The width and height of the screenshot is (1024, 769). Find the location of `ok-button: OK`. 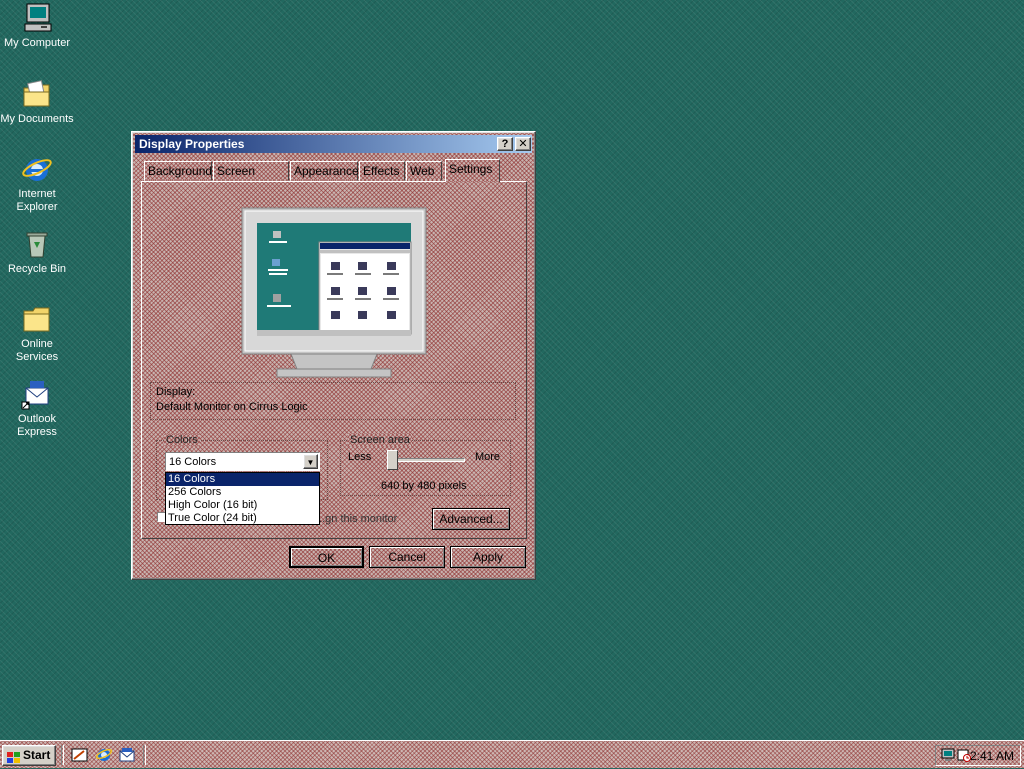

ok-button: OK is located at coordinates (326, 557).